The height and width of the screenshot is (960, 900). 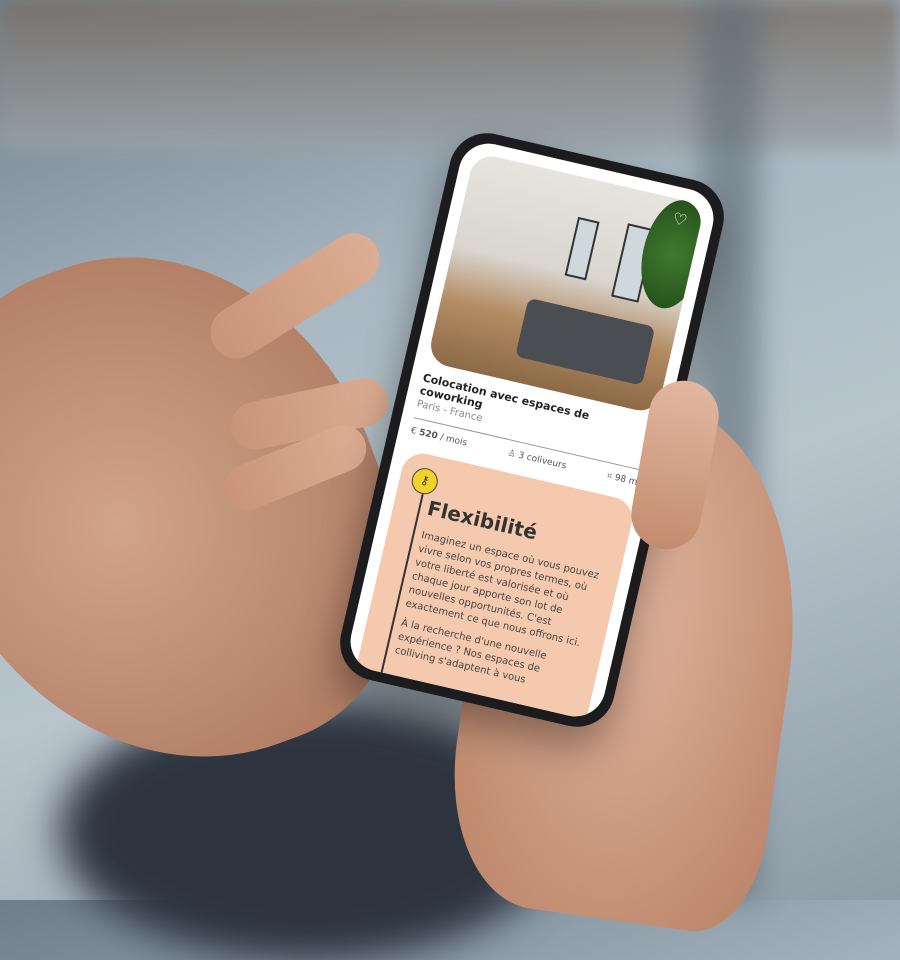 I want to click on sofa, so click(x=585, y=341).